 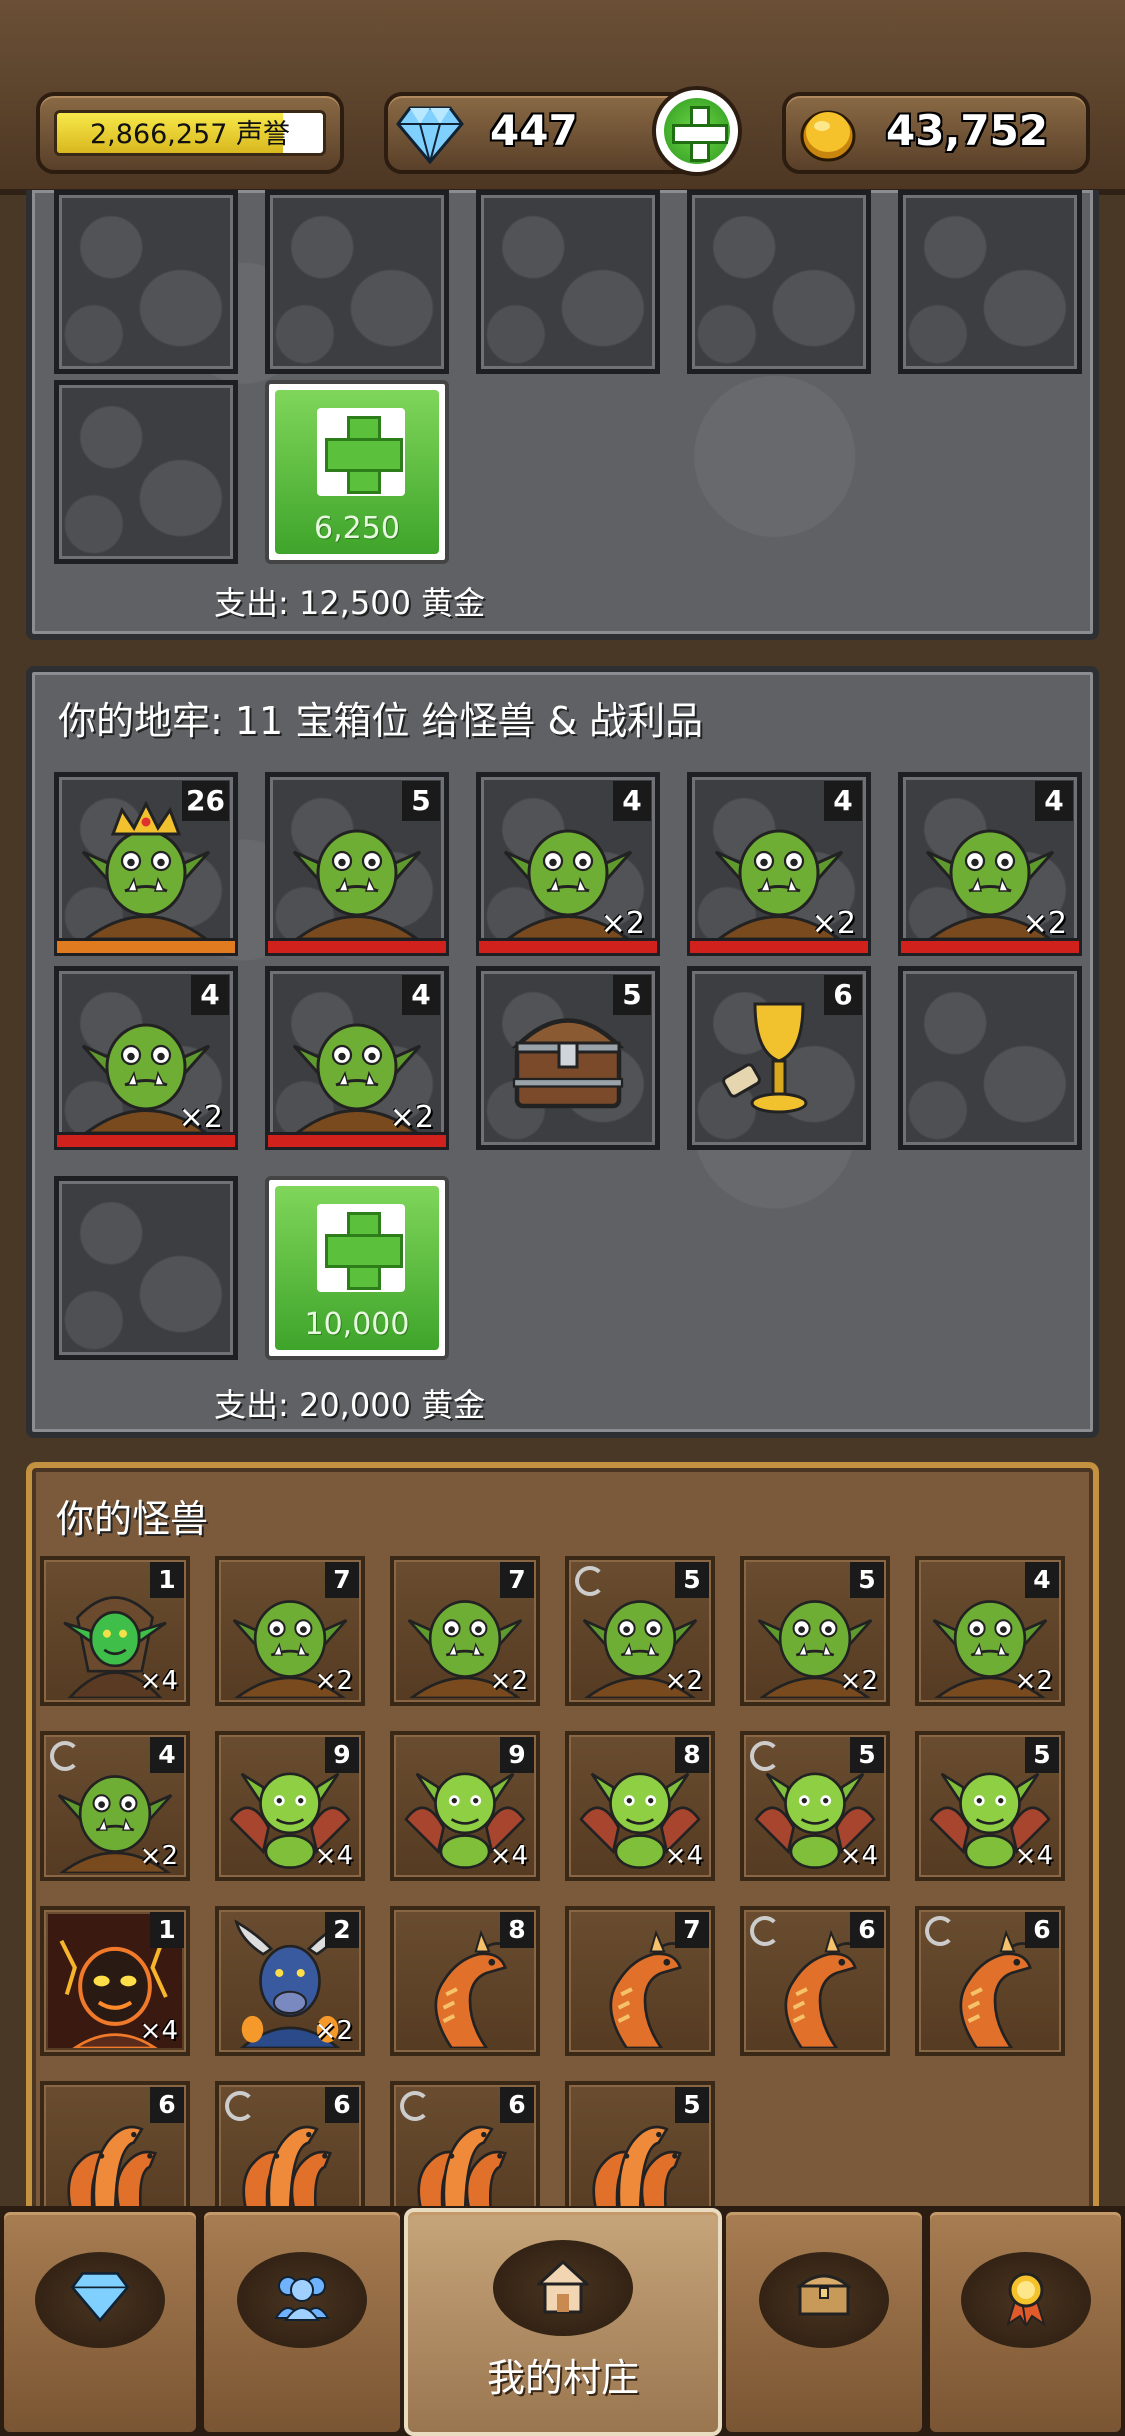 What do you see at coordinates (100, 2297) in the screenshot?
I see `diamond-icon` at bounding box center [100, 2297].